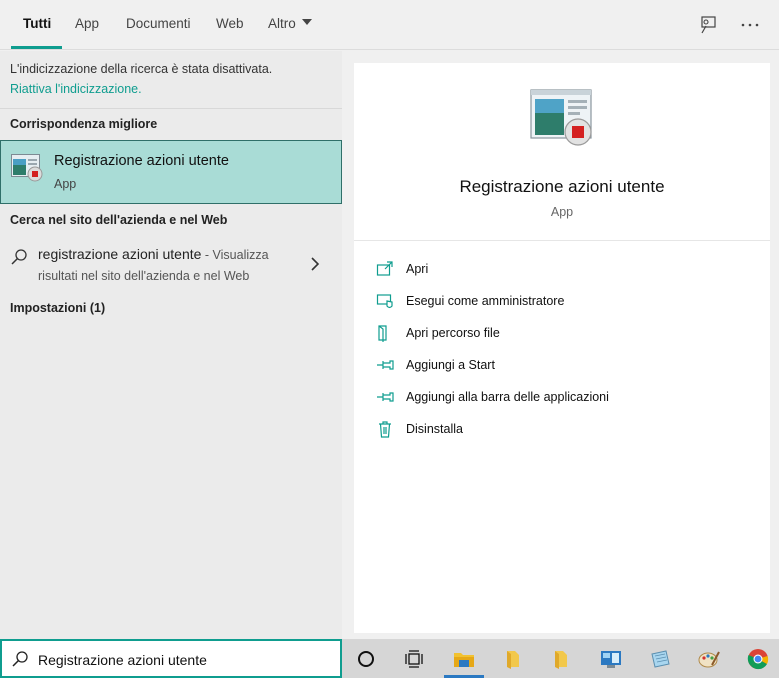  I want to click on cortana-icon, so click(366, 658).